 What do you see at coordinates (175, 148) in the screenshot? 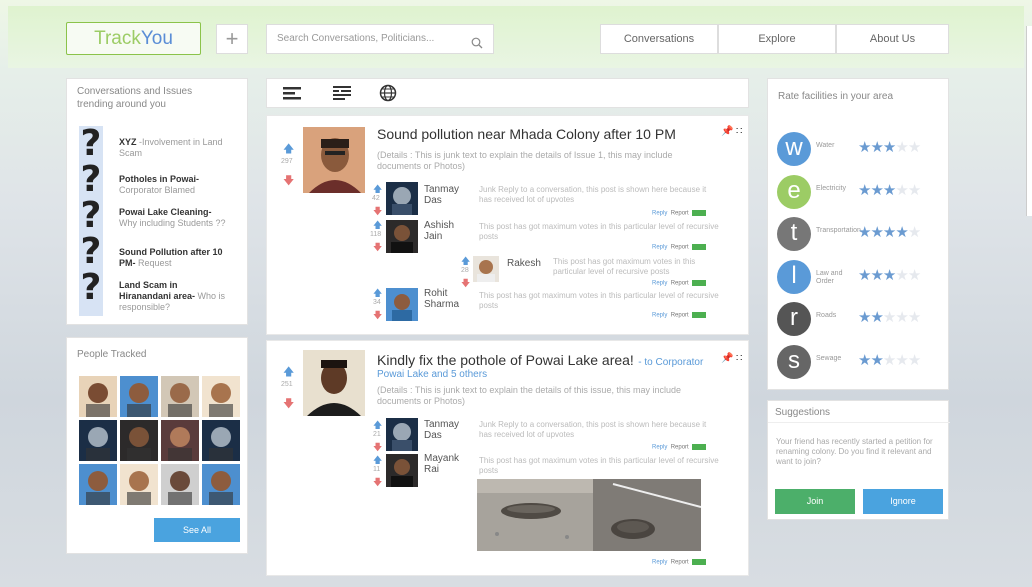
I see `trending-item: XYZ -Involvement in Land Scam` at bounding box center [175, 148].